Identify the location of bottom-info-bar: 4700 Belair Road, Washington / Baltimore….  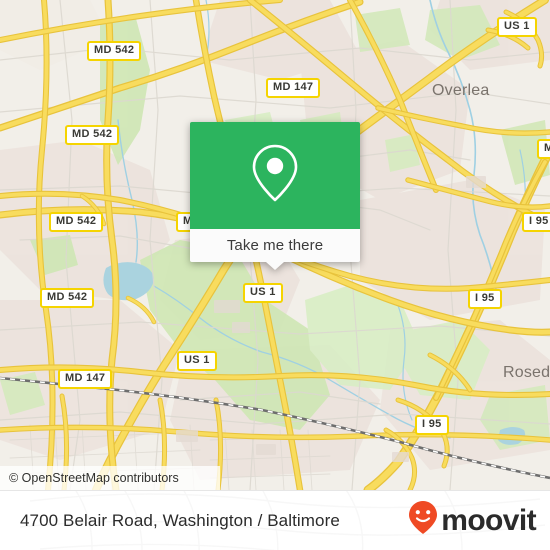
(275, 520).